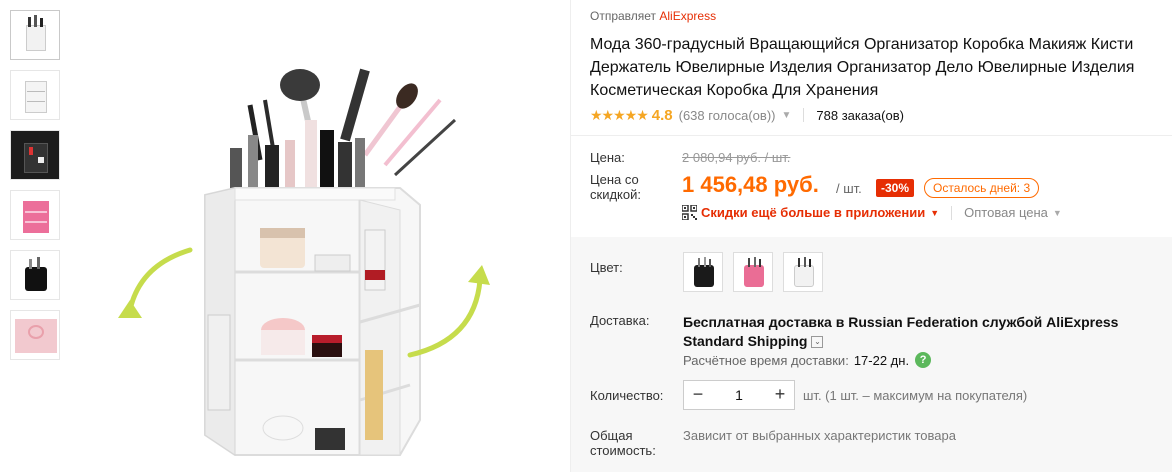 This screenshot has height=472, width=1172. What do you see at coordinates (615, 187) in the screenshot?
I see `discount-price-label: Цена со скидкой:` at bounding box center [615, 187].